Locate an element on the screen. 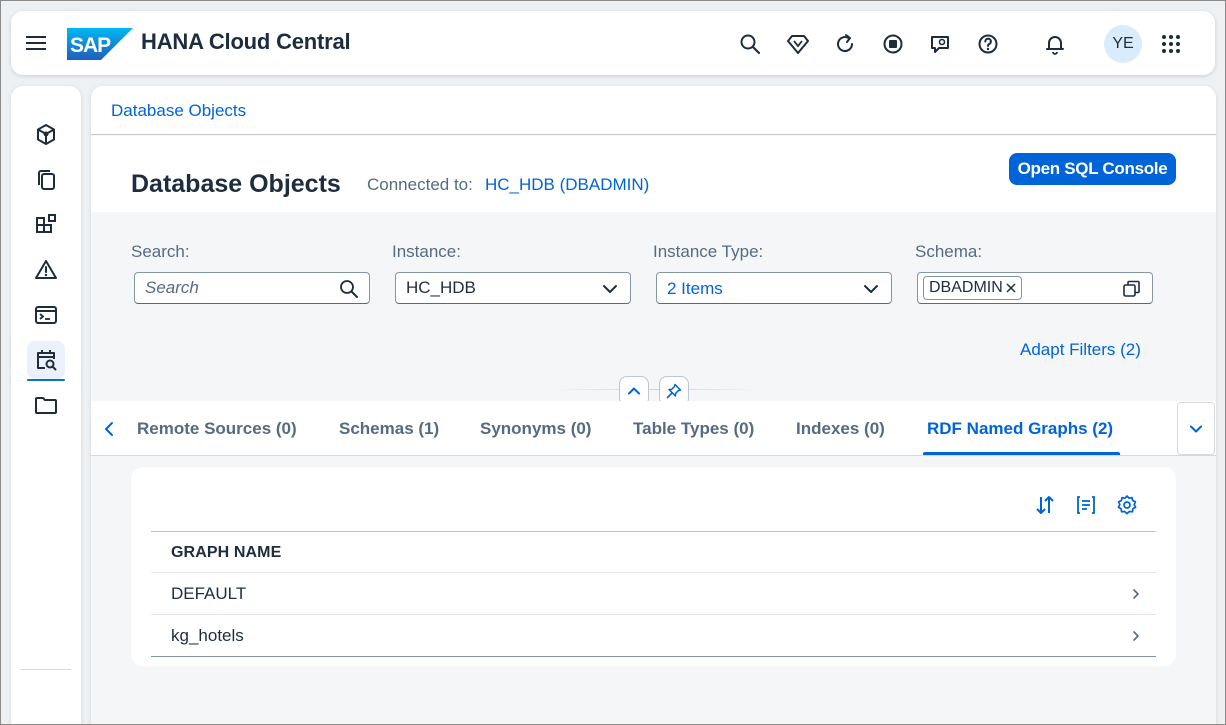 This screenshot has height=725, width=1226. tab-synonyms: Synonyms (0) is located at coordinates (535, 429).